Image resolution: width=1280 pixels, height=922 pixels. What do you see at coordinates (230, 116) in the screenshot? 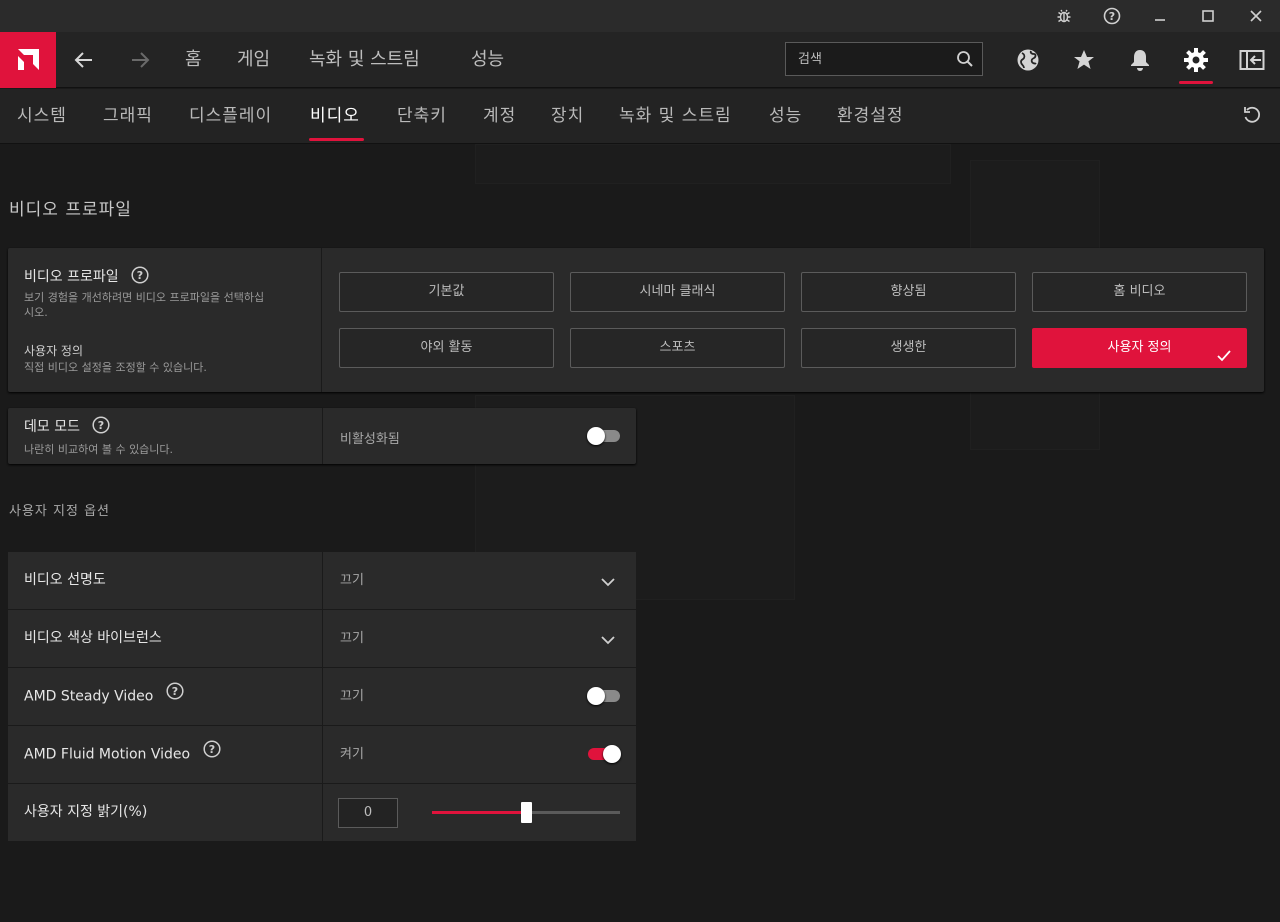
I see `tab-display: 디스플레이` at bounding box center [230, 116].